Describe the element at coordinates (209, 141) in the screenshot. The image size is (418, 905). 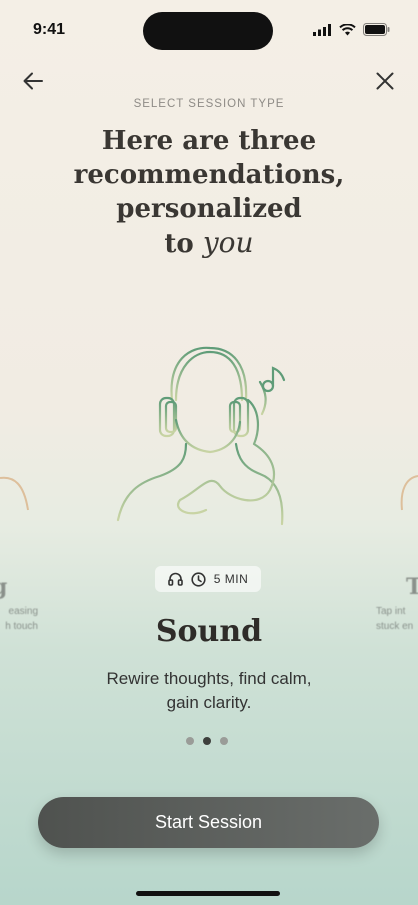
I see `headline-line-1: Here are three` at that location.